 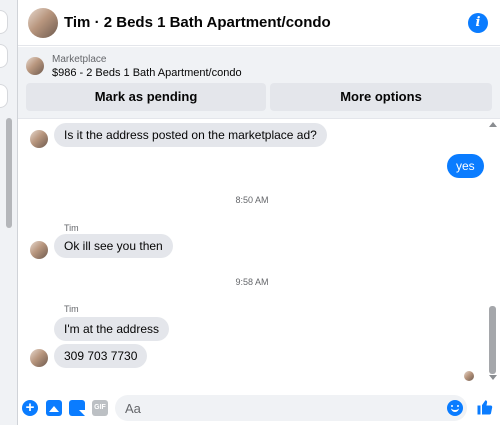 What do you see at coordinates (252, 200) in the screenshot?
I see `timestamp: 8:50 AM` at bounding box center [252, 200].